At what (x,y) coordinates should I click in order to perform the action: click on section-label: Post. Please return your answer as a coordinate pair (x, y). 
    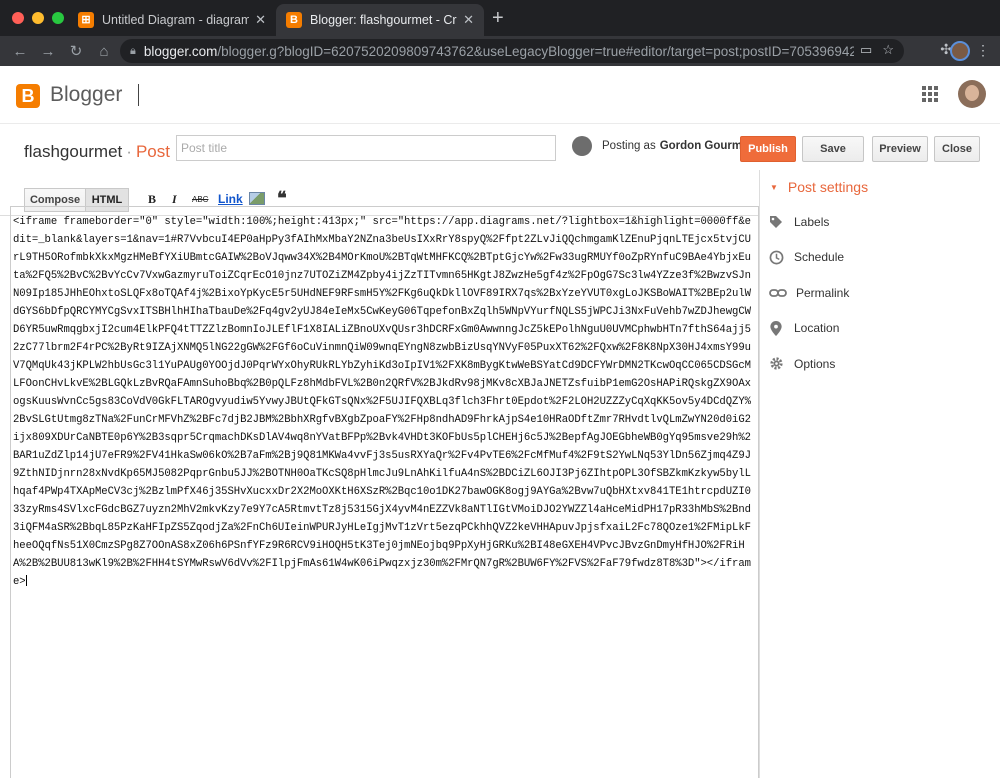
    Looking at the image, I should click on (152, 151).